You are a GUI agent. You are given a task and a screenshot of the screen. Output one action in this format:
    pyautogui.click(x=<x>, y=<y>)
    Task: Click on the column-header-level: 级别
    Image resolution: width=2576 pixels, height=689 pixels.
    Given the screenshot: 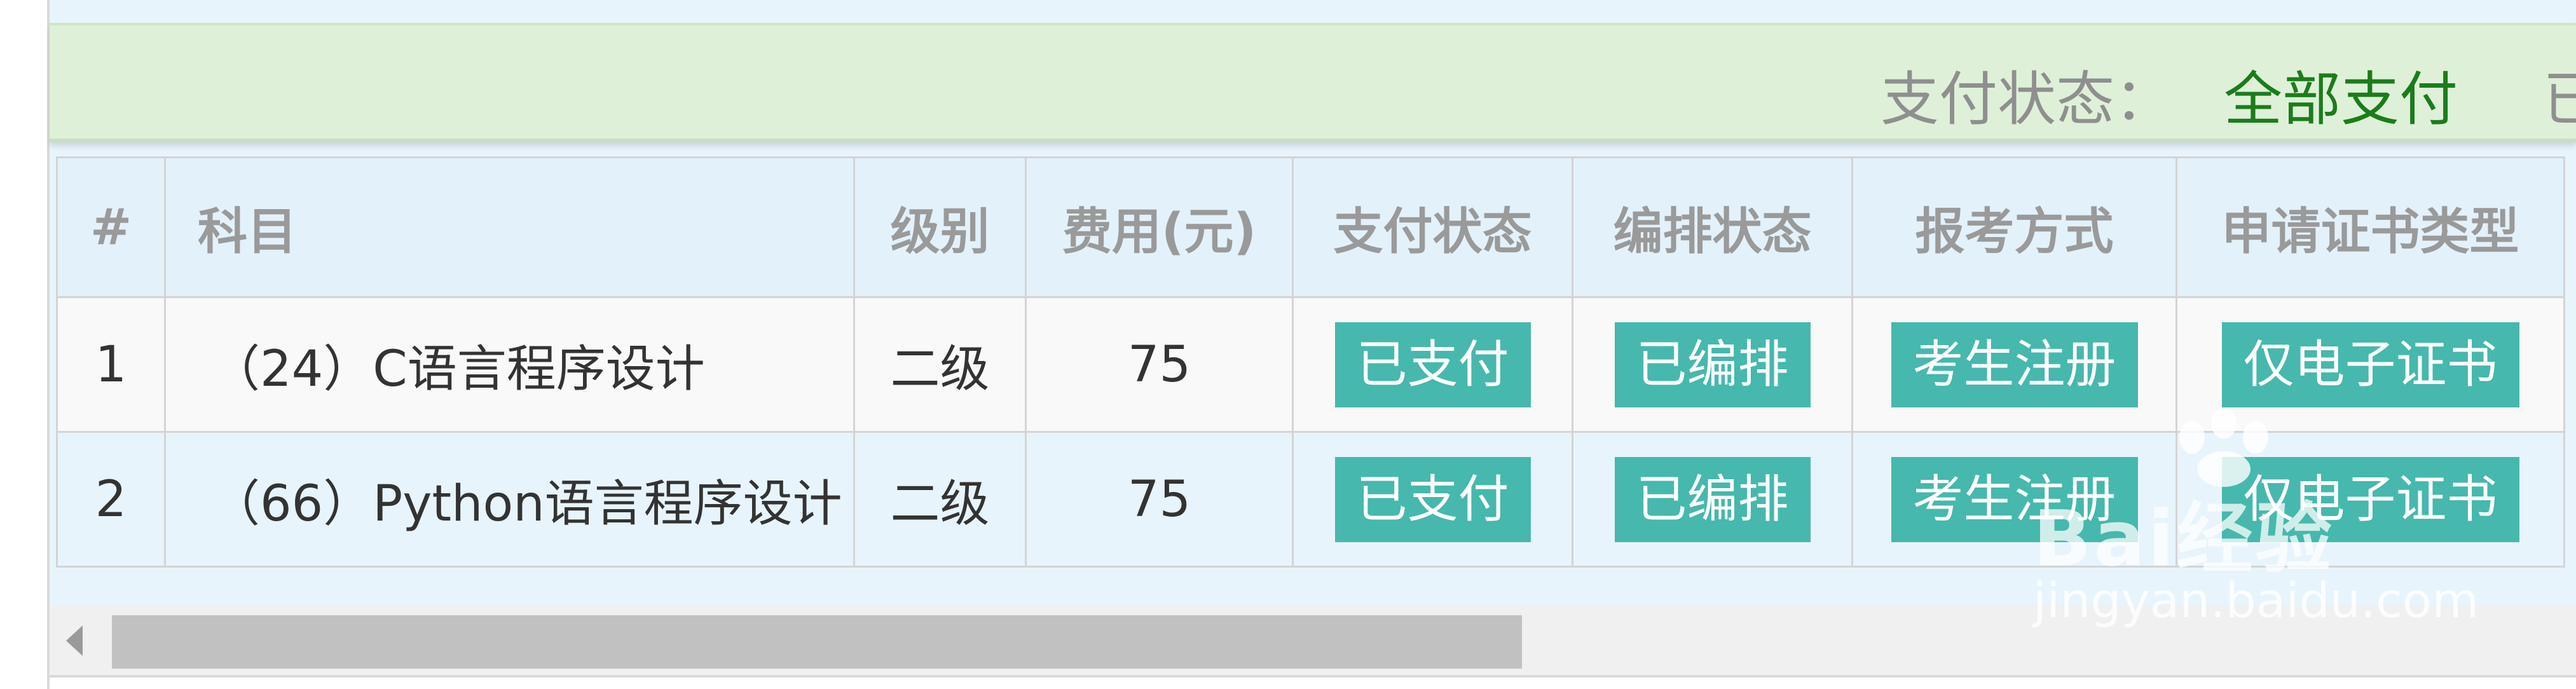 What is the action you would take?
    pyautogui.click(x=940, y=227)
    